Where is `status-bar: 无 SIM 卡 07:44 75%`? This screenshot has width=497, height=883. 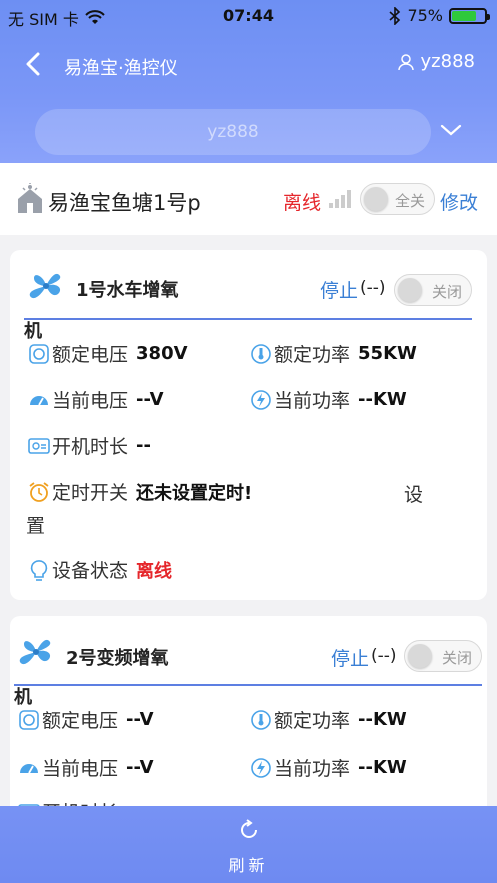 status-bar: 无 SIM 卡 07:44 75% is located at coordinates (248, 16).